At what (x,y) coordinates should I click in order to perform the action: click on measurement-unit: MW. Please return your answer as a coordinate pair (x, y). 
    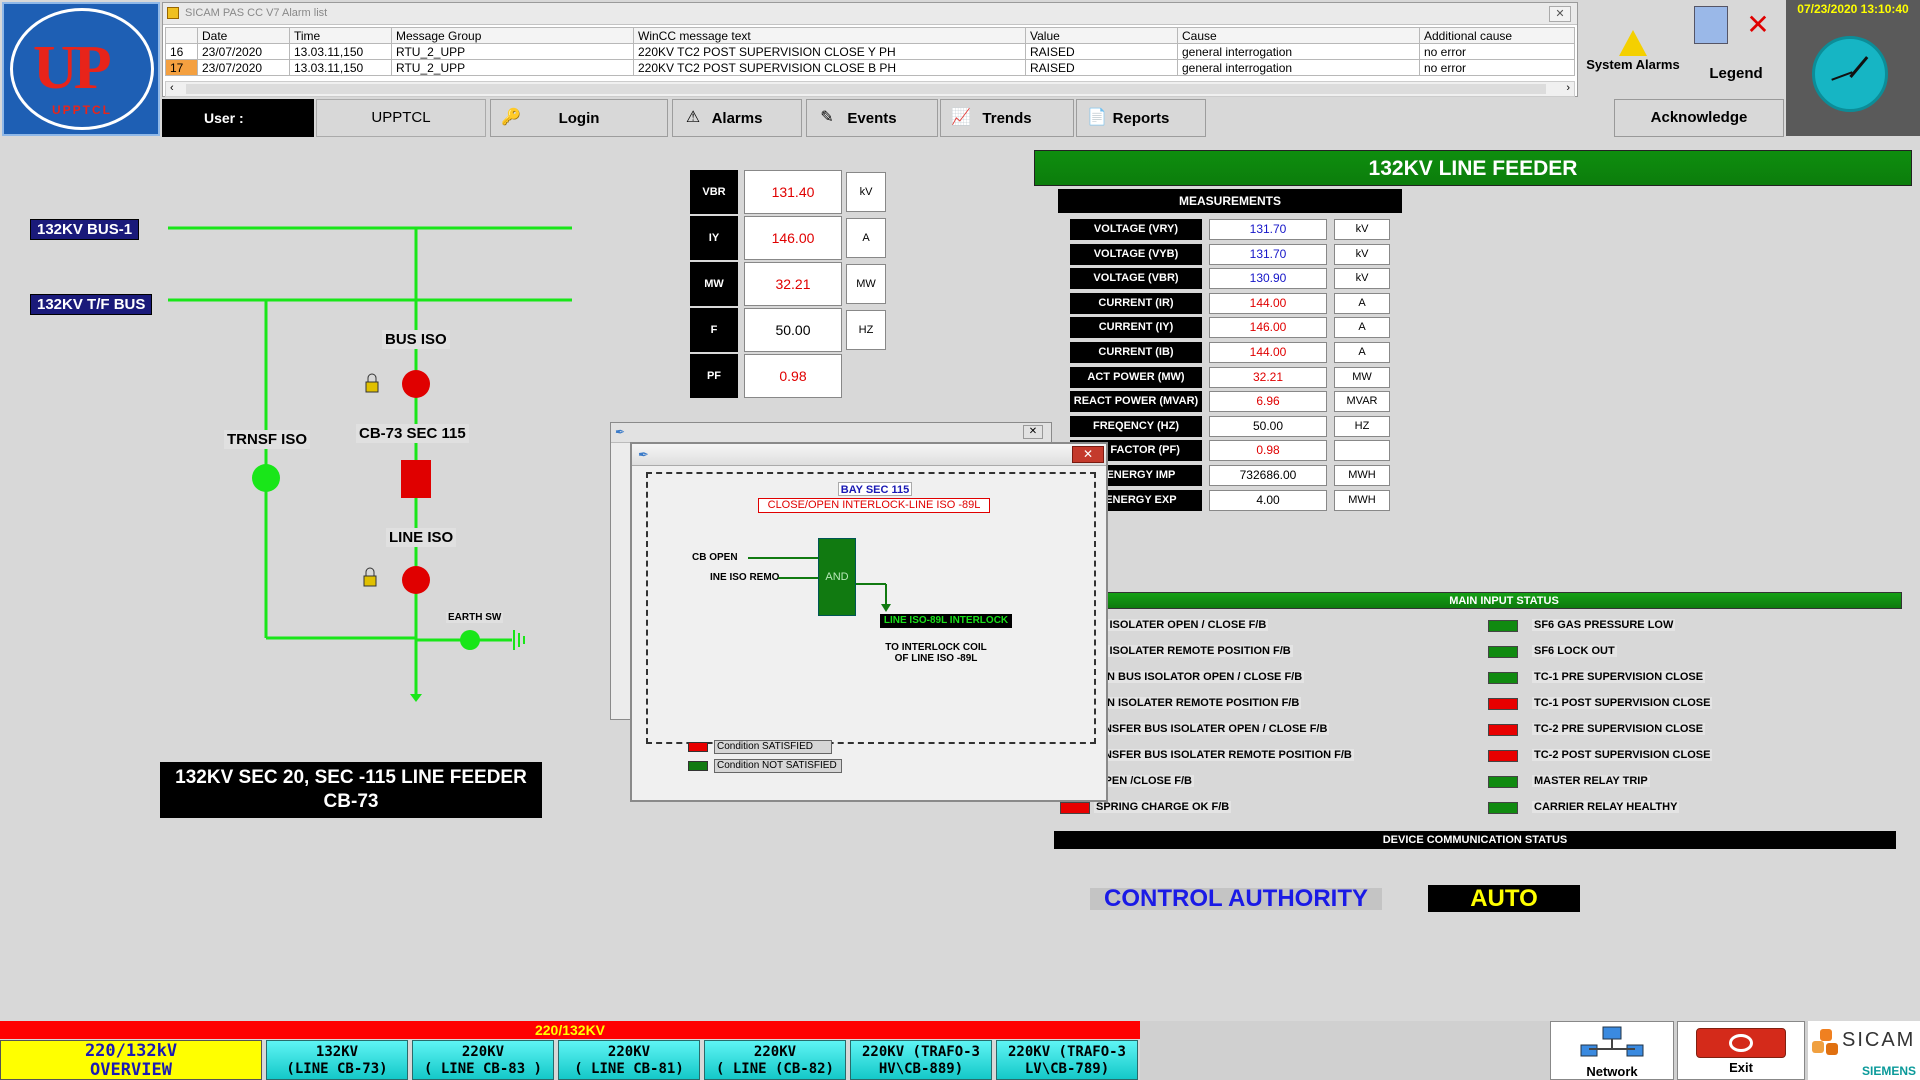
    Looking at the image, I should click on (1362, 377).